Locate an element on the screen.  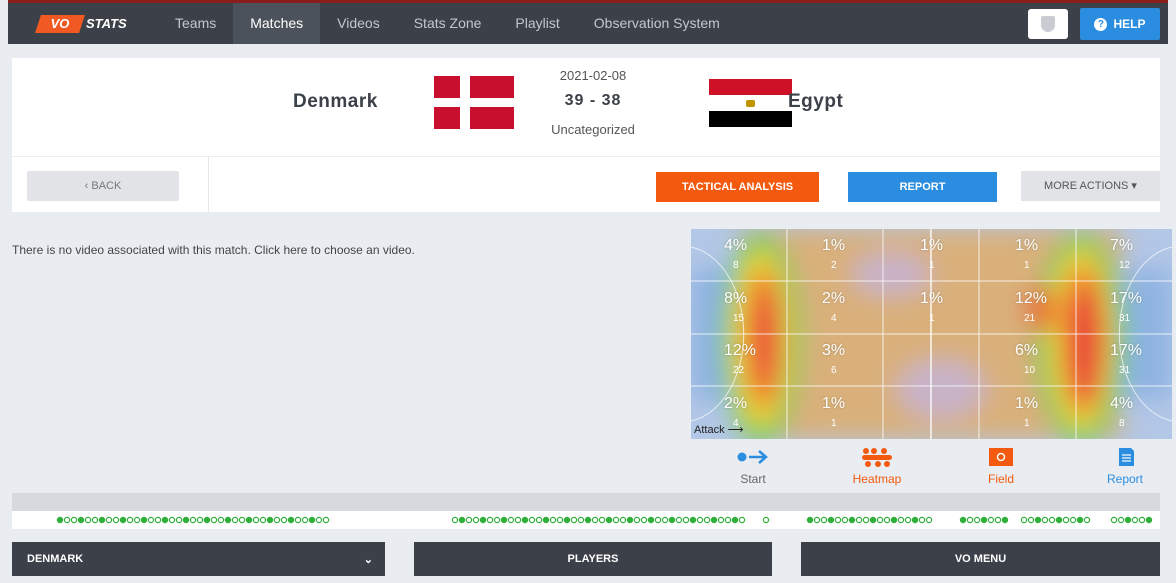
team-select-dropdown: DENMARK ⌄ is located at coordinates (198, 559).